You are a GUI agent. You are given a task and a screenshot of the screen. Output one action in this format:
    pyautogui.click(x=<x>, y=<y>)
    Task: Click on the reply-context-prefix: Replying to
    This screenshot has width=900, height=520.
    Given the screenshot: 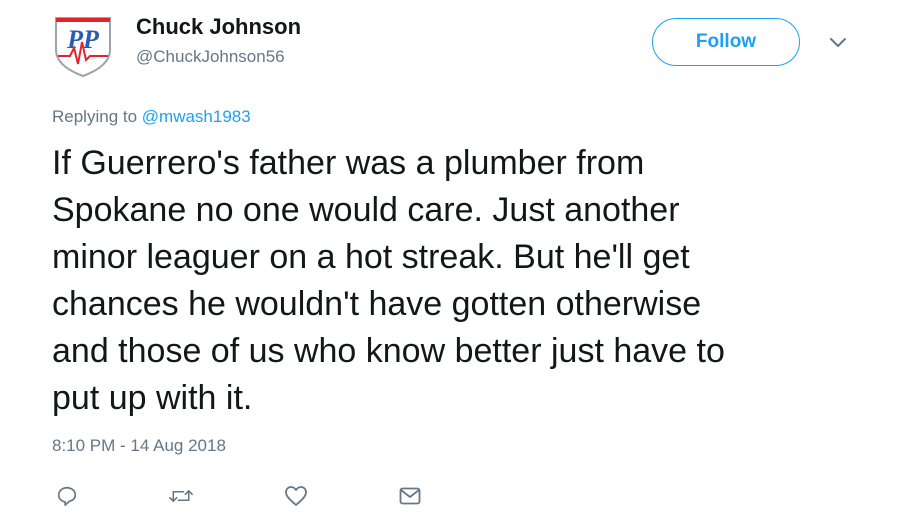 What is the action you would take?
    pyautogui.click(x=97, y=116)
    